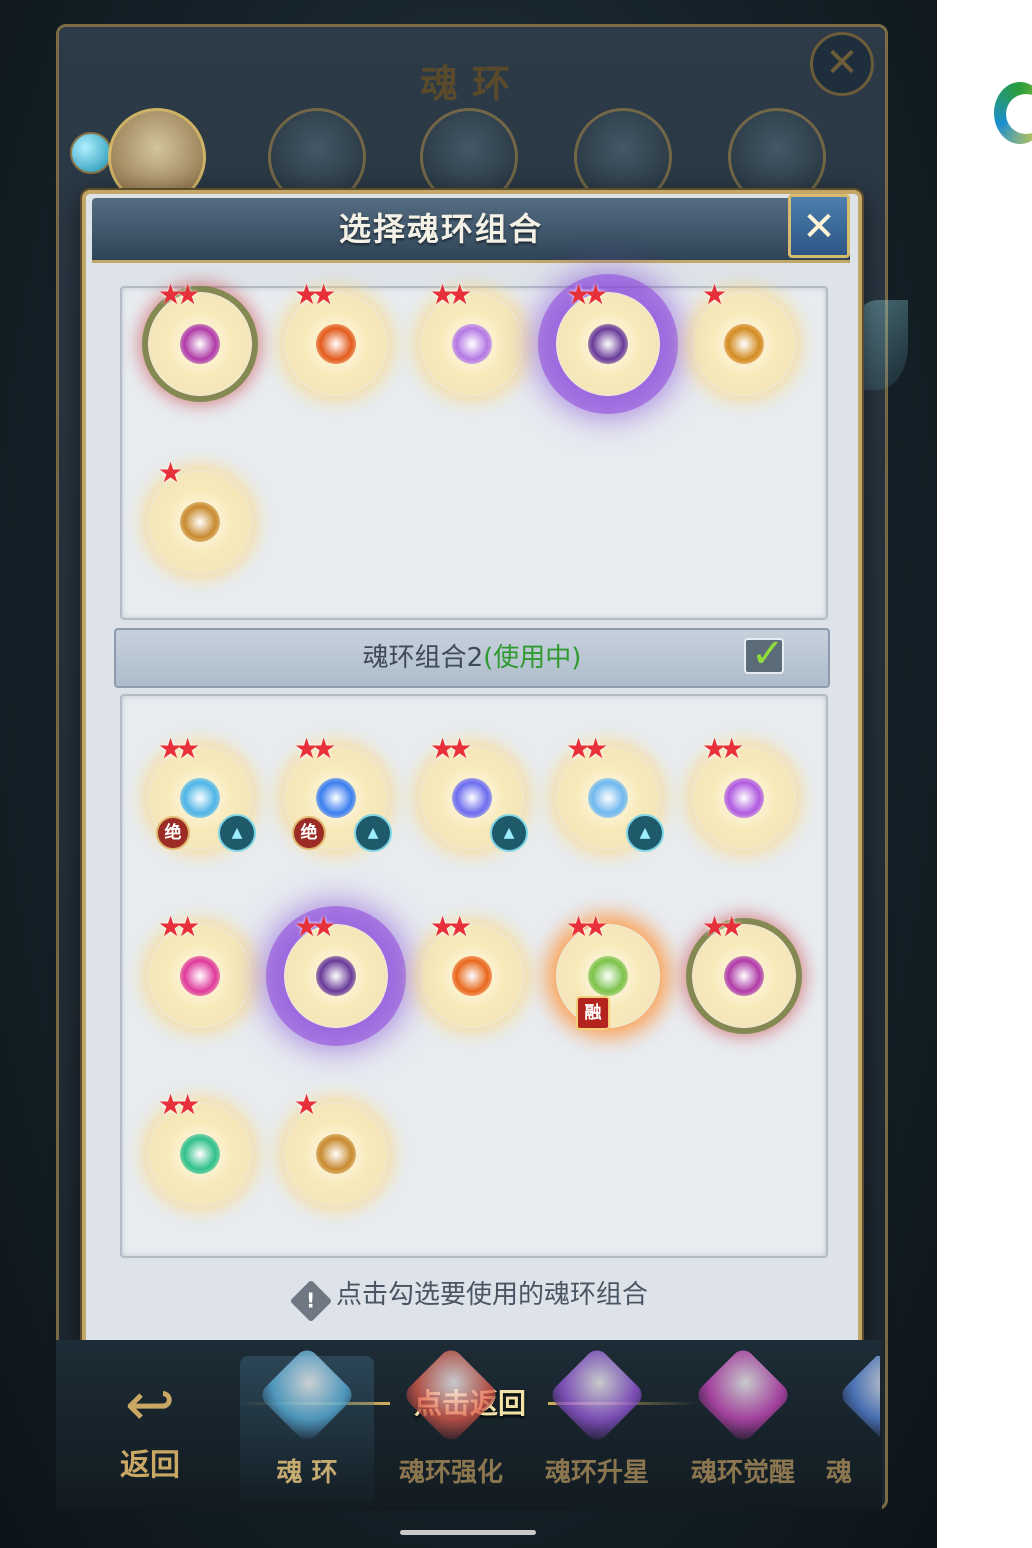 This screenshot has width=1032, height=1548. I want to click on fusion-badge: 融, so click(593, 1013).